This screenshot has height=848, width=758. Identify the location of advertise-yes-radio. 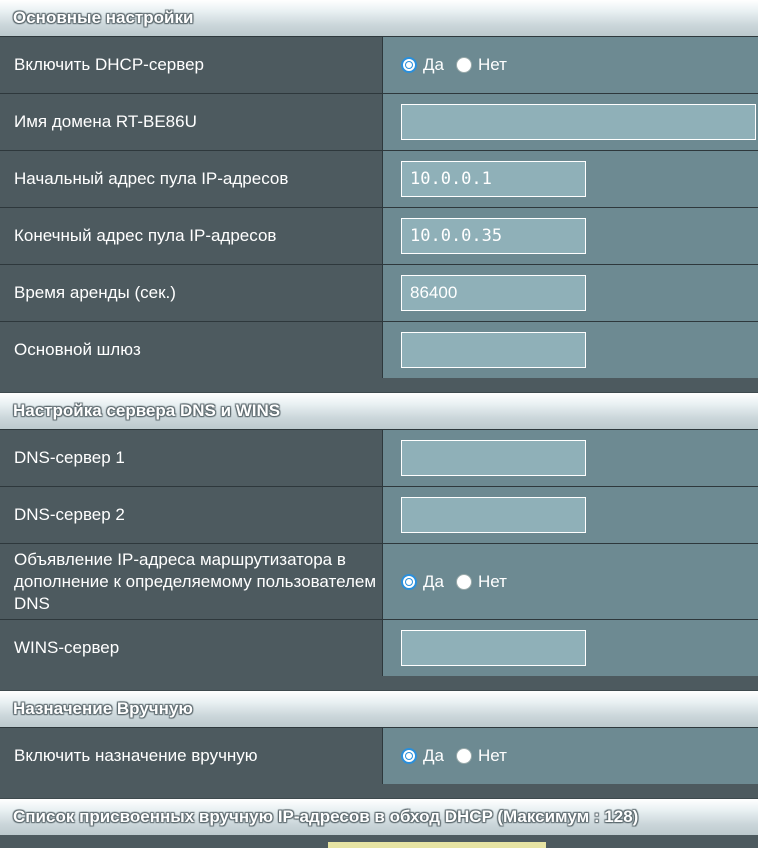
(409, 581).